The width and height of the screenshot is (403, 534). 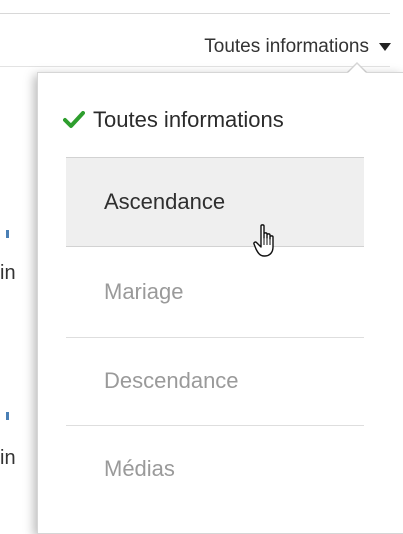 I want to click on menu-item-descendance: Descendance, so click(x=215, y=380).